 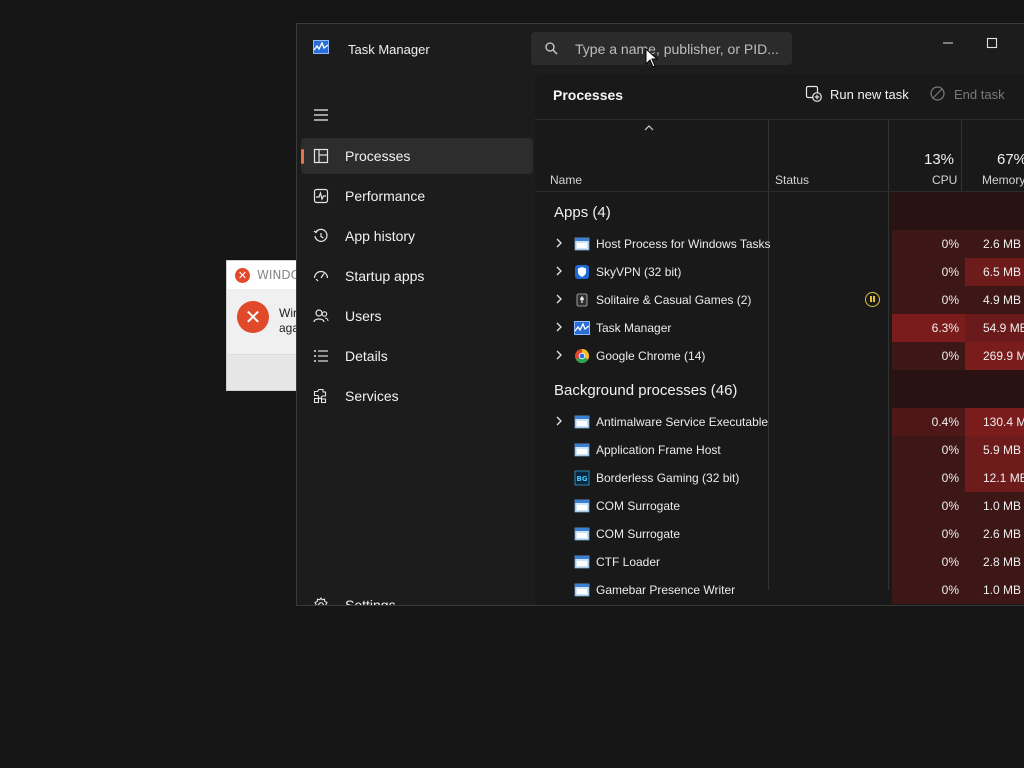 I want to click on chrome-icon, so click(x=582, y=356).